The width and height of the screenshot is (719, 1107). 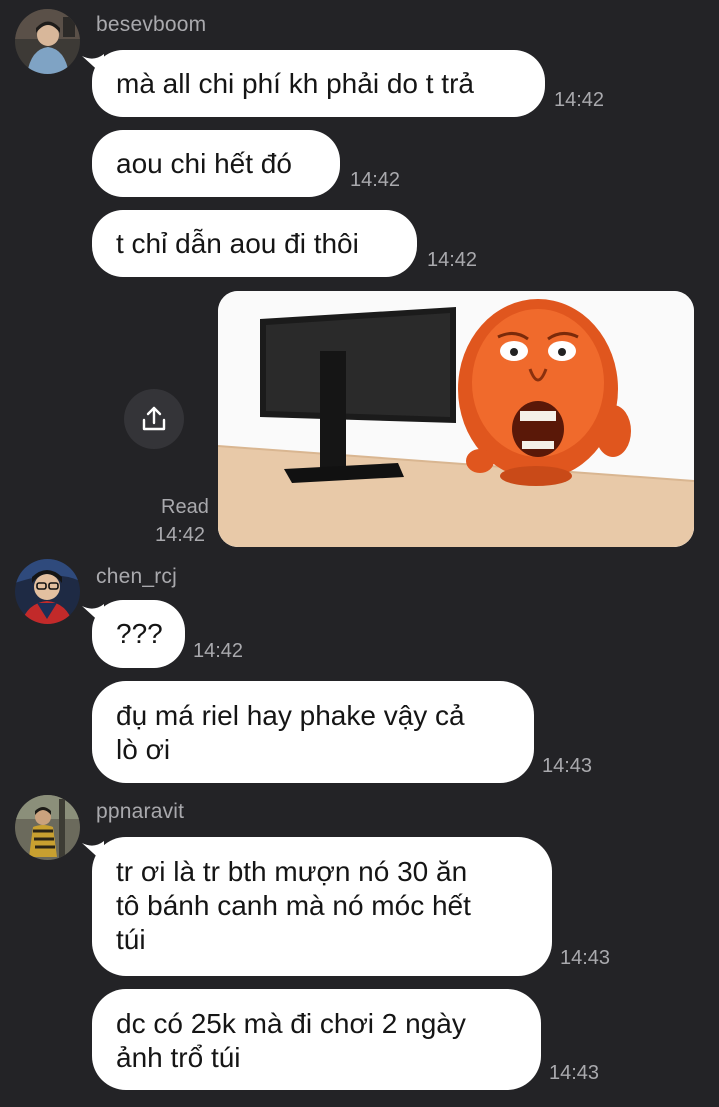 I want to click on image-time: 14:42, so click(x=180, y=535).